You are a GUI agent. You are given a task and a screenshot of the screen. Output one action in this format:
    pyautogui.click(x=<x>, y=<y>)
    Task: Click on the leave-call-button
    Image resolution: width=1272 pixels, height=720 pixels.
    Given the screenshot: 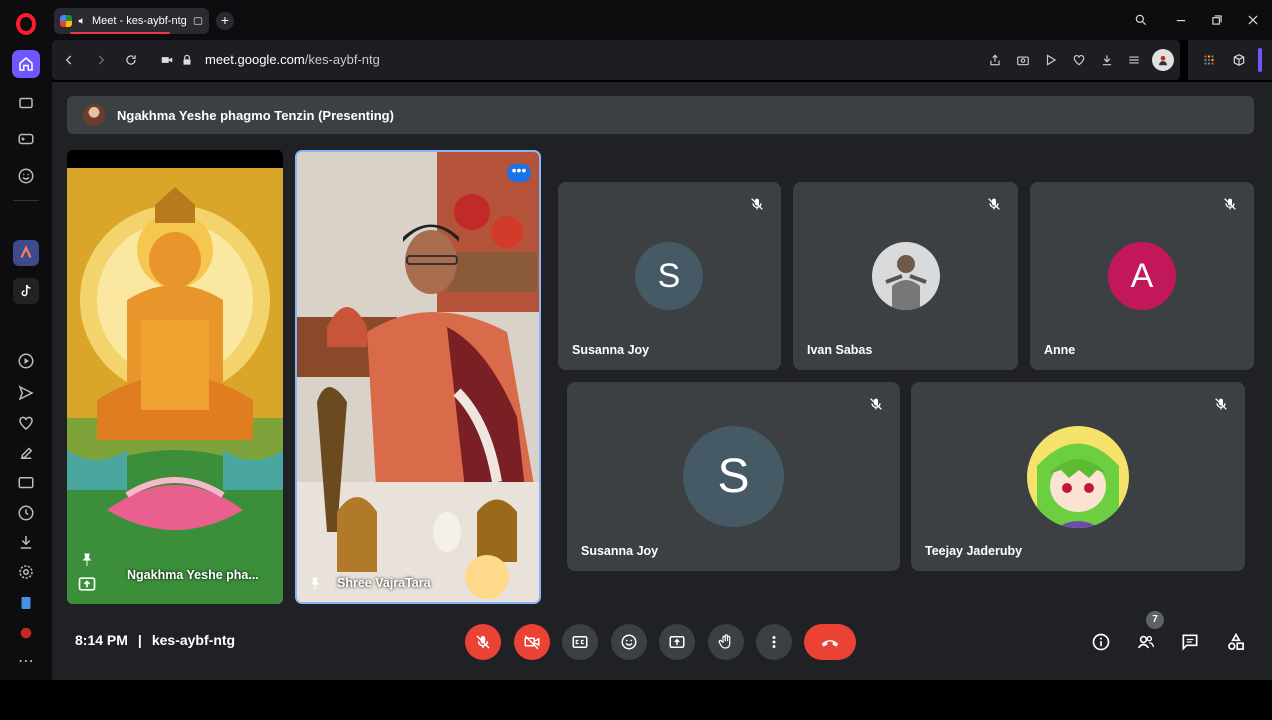 What is the action you would take?
    pyautogui.click(x=830, y=642)
    